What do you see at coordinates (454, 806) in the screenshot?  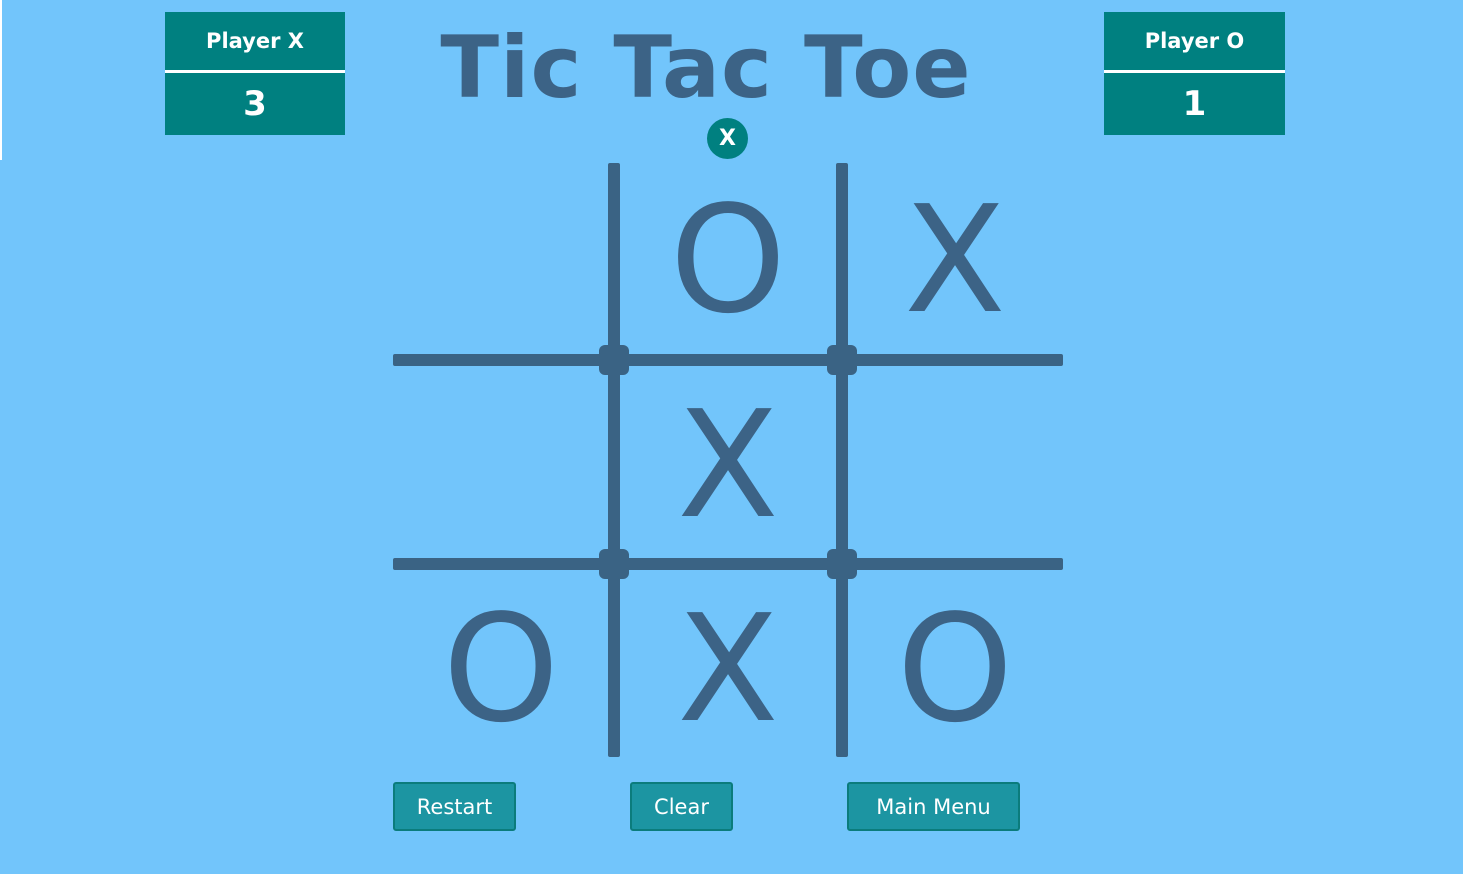 I see `restart-button: Restart` at bounding box center [454, 806].